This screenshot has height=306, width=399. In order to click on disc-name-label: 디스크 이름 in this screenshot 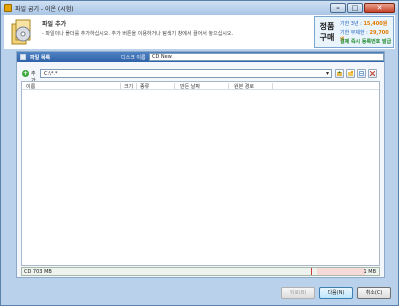, I will do `click(133, 58)`.